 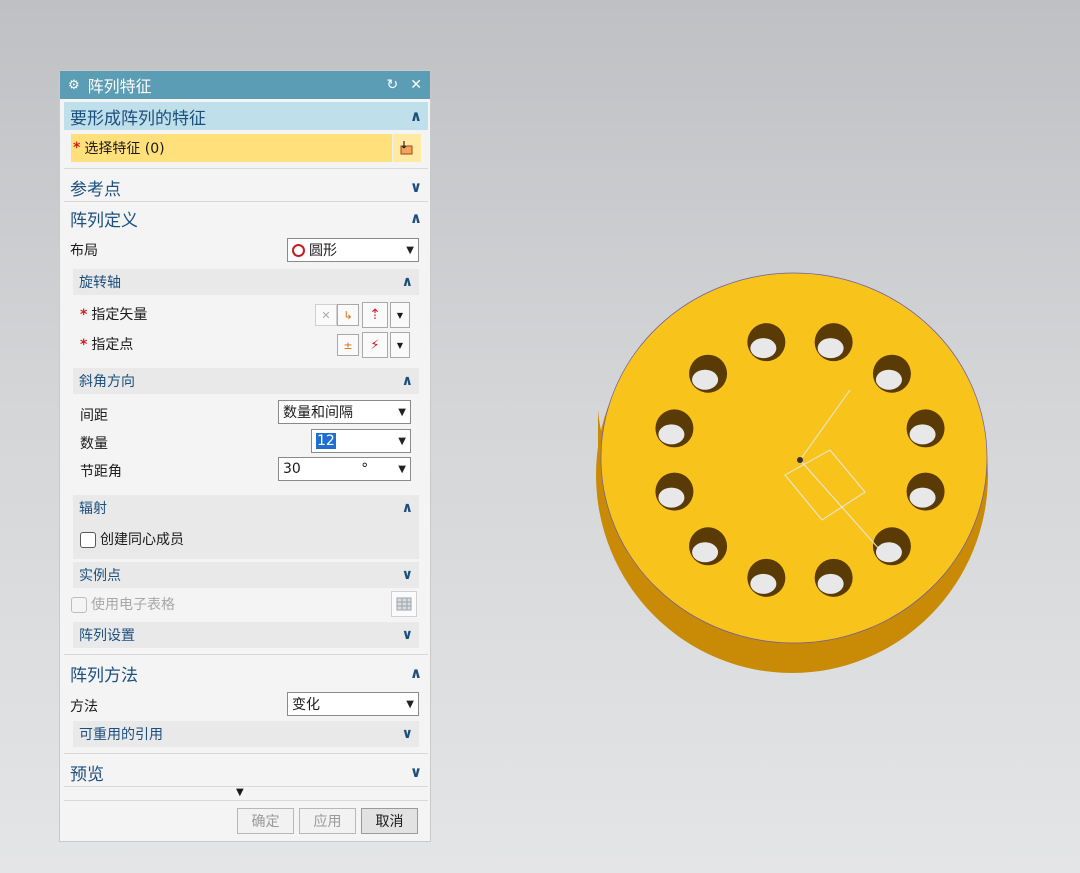 What do you see at coordinates (400, 345) in the screenshot?
I see `point-dropdown-arrow-icon: ▼` at bounding box center [400, 345].